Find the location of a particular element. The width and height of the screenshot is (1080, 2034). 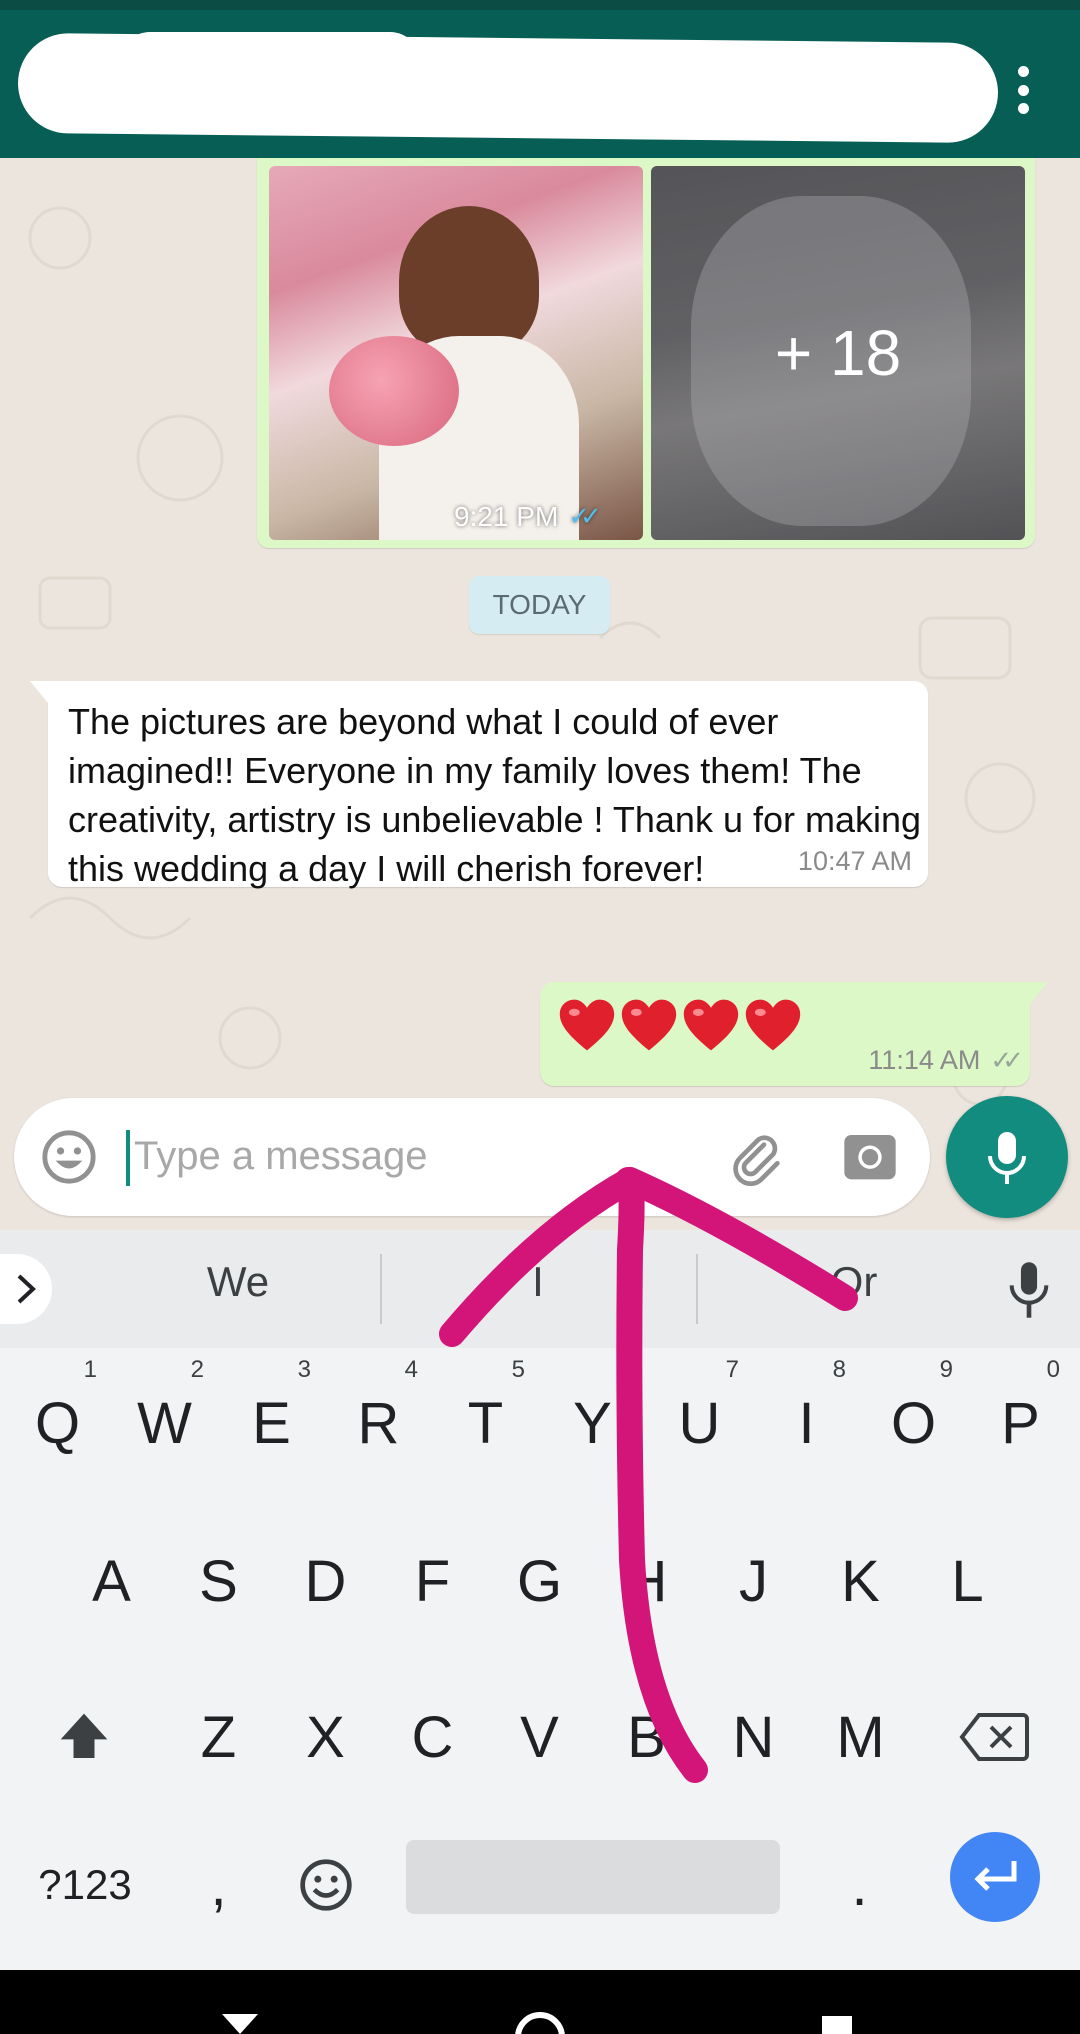

message-meta: 11:14 AM ✓✓ is located at coordinates (945, 1060).